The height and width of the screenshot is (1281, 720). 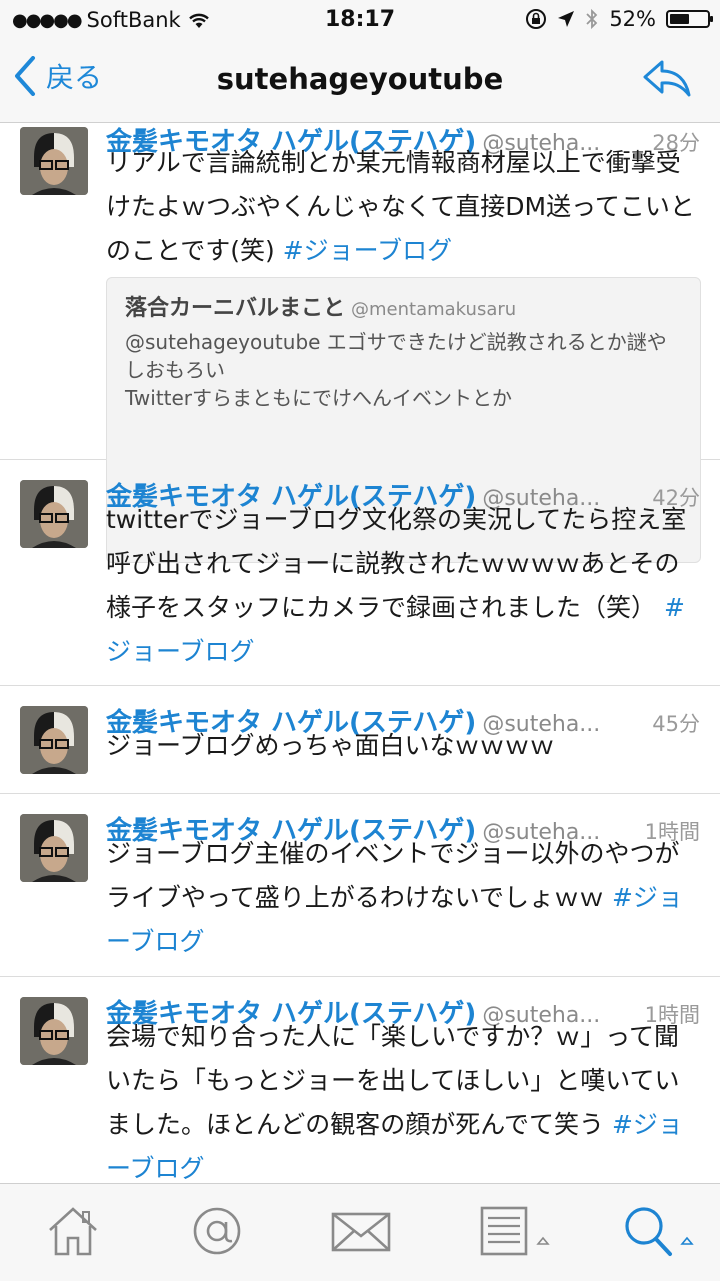 What do you see at coordinates (536, 19) in the screenshot?
I see `rotation-lock-icon` at bounding box center [536, 19].